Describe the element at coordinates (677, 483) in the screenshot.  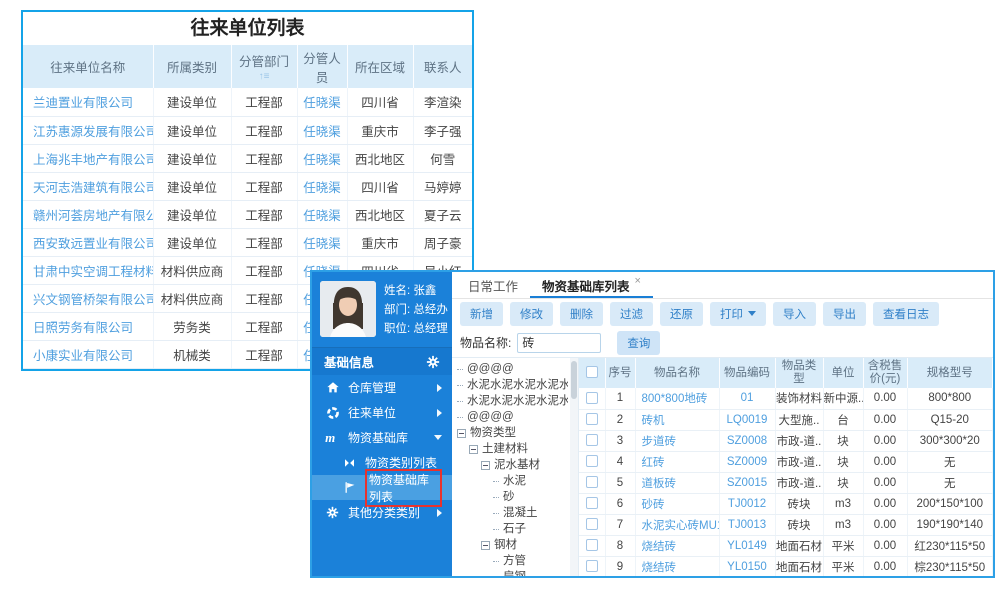
I see `item-name-link: 道板砖` at that location.